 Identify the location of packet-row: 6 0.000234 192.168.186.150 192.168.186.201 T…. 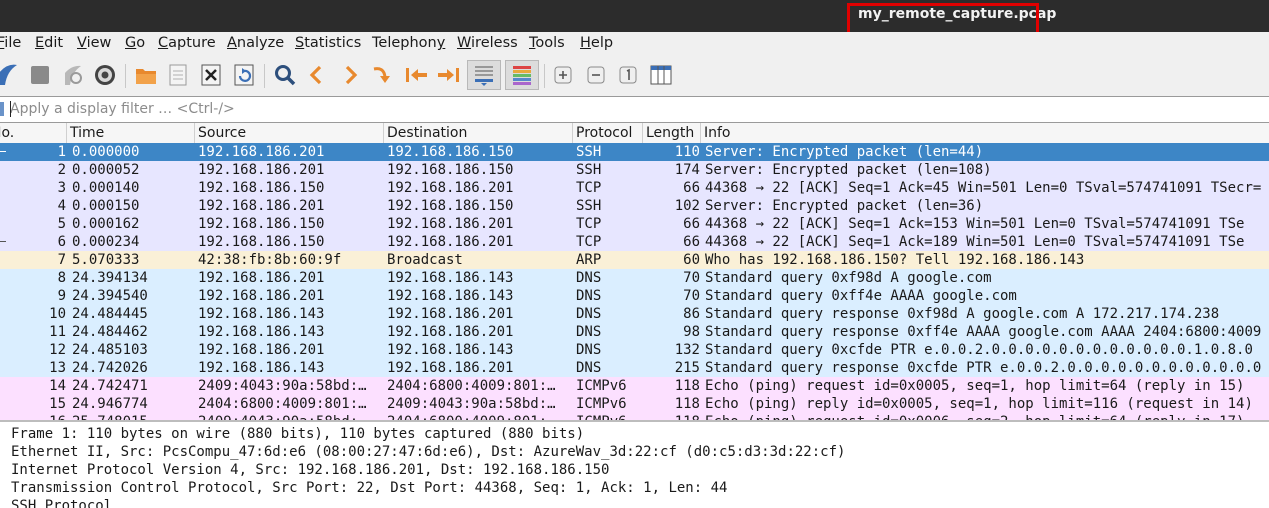
(634, 242).